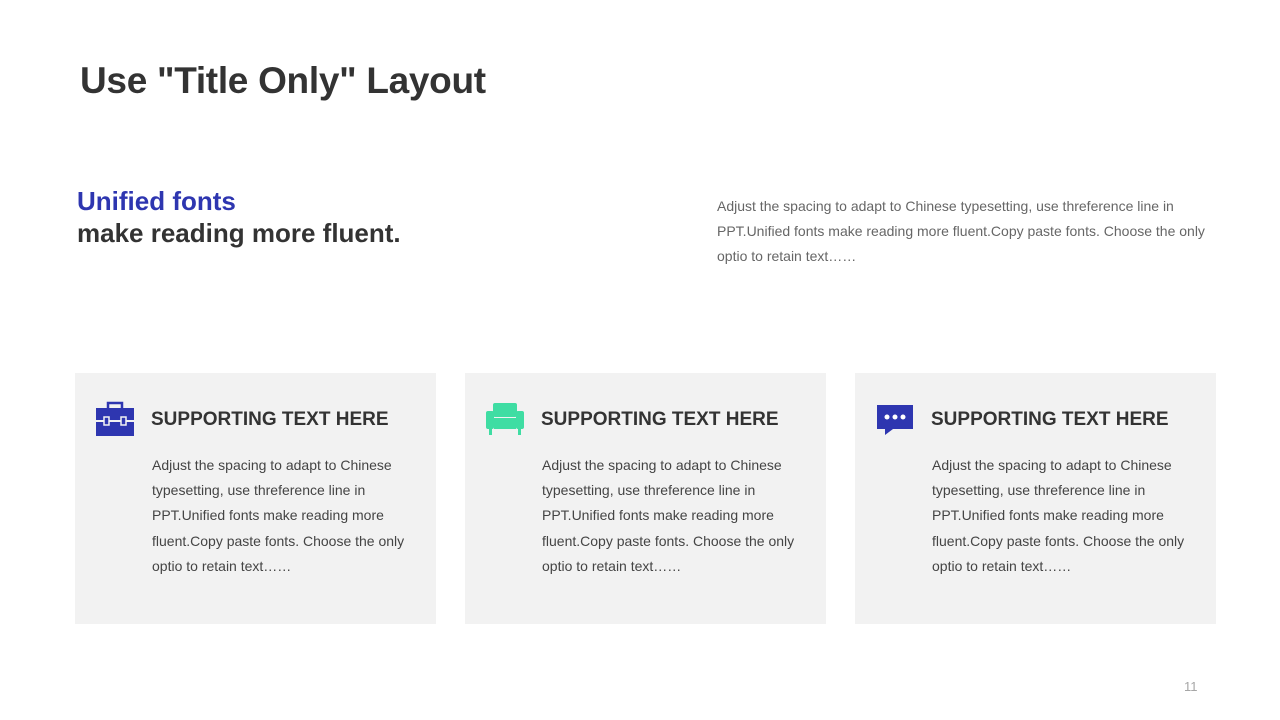 This screenshot has width=1280, height=720. What do you see at coordinates (895, 419) in the screenshot?
I see `chat-bubble-icon` at bounding box center [895, 419].